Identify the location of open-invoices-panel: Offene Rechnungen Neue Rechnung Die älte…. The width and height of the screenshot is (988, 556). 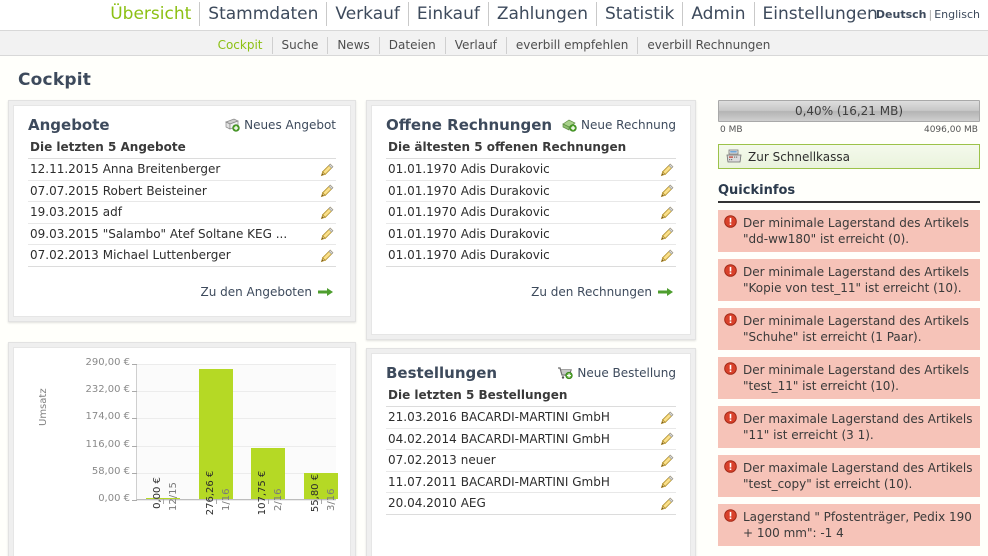
(531, 220).